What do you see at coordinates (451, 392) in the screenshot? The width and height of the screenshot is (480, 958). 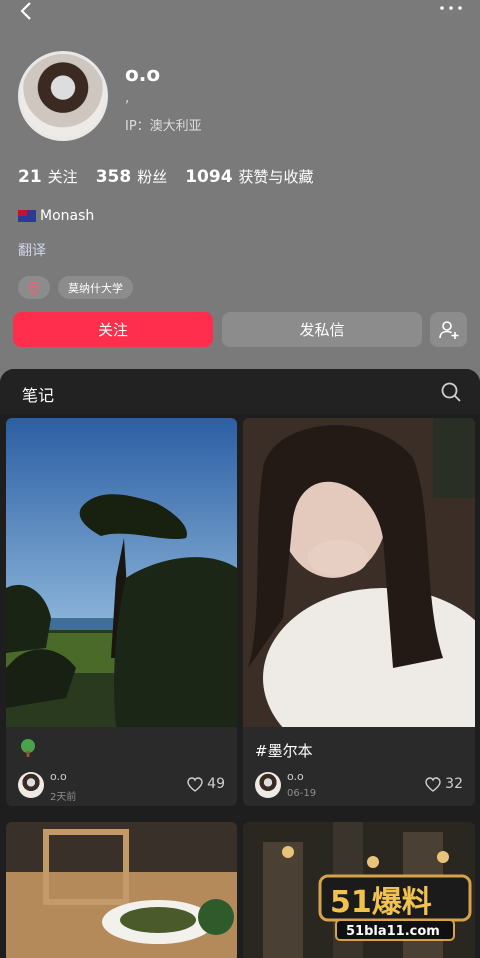 I see `search-icon` at bounding box center [451, 392].